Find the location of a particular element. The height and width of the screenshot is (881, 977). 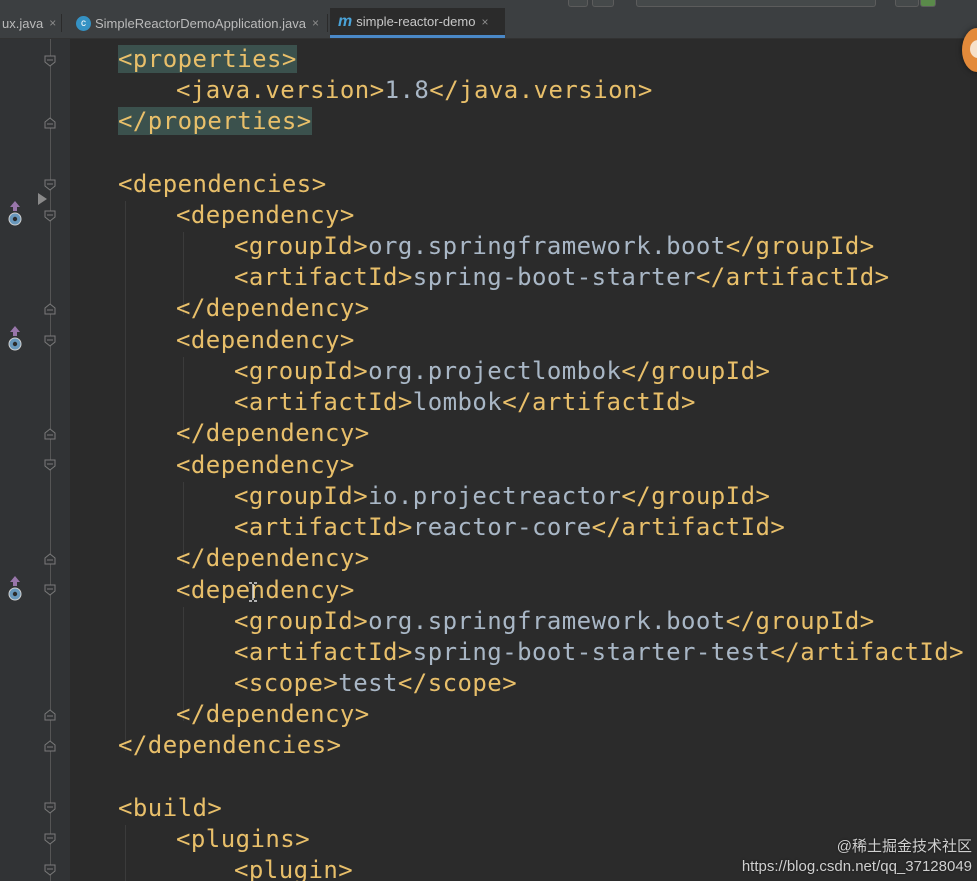

xml-value: io.projectreactor is located at coordinates (495, 496).